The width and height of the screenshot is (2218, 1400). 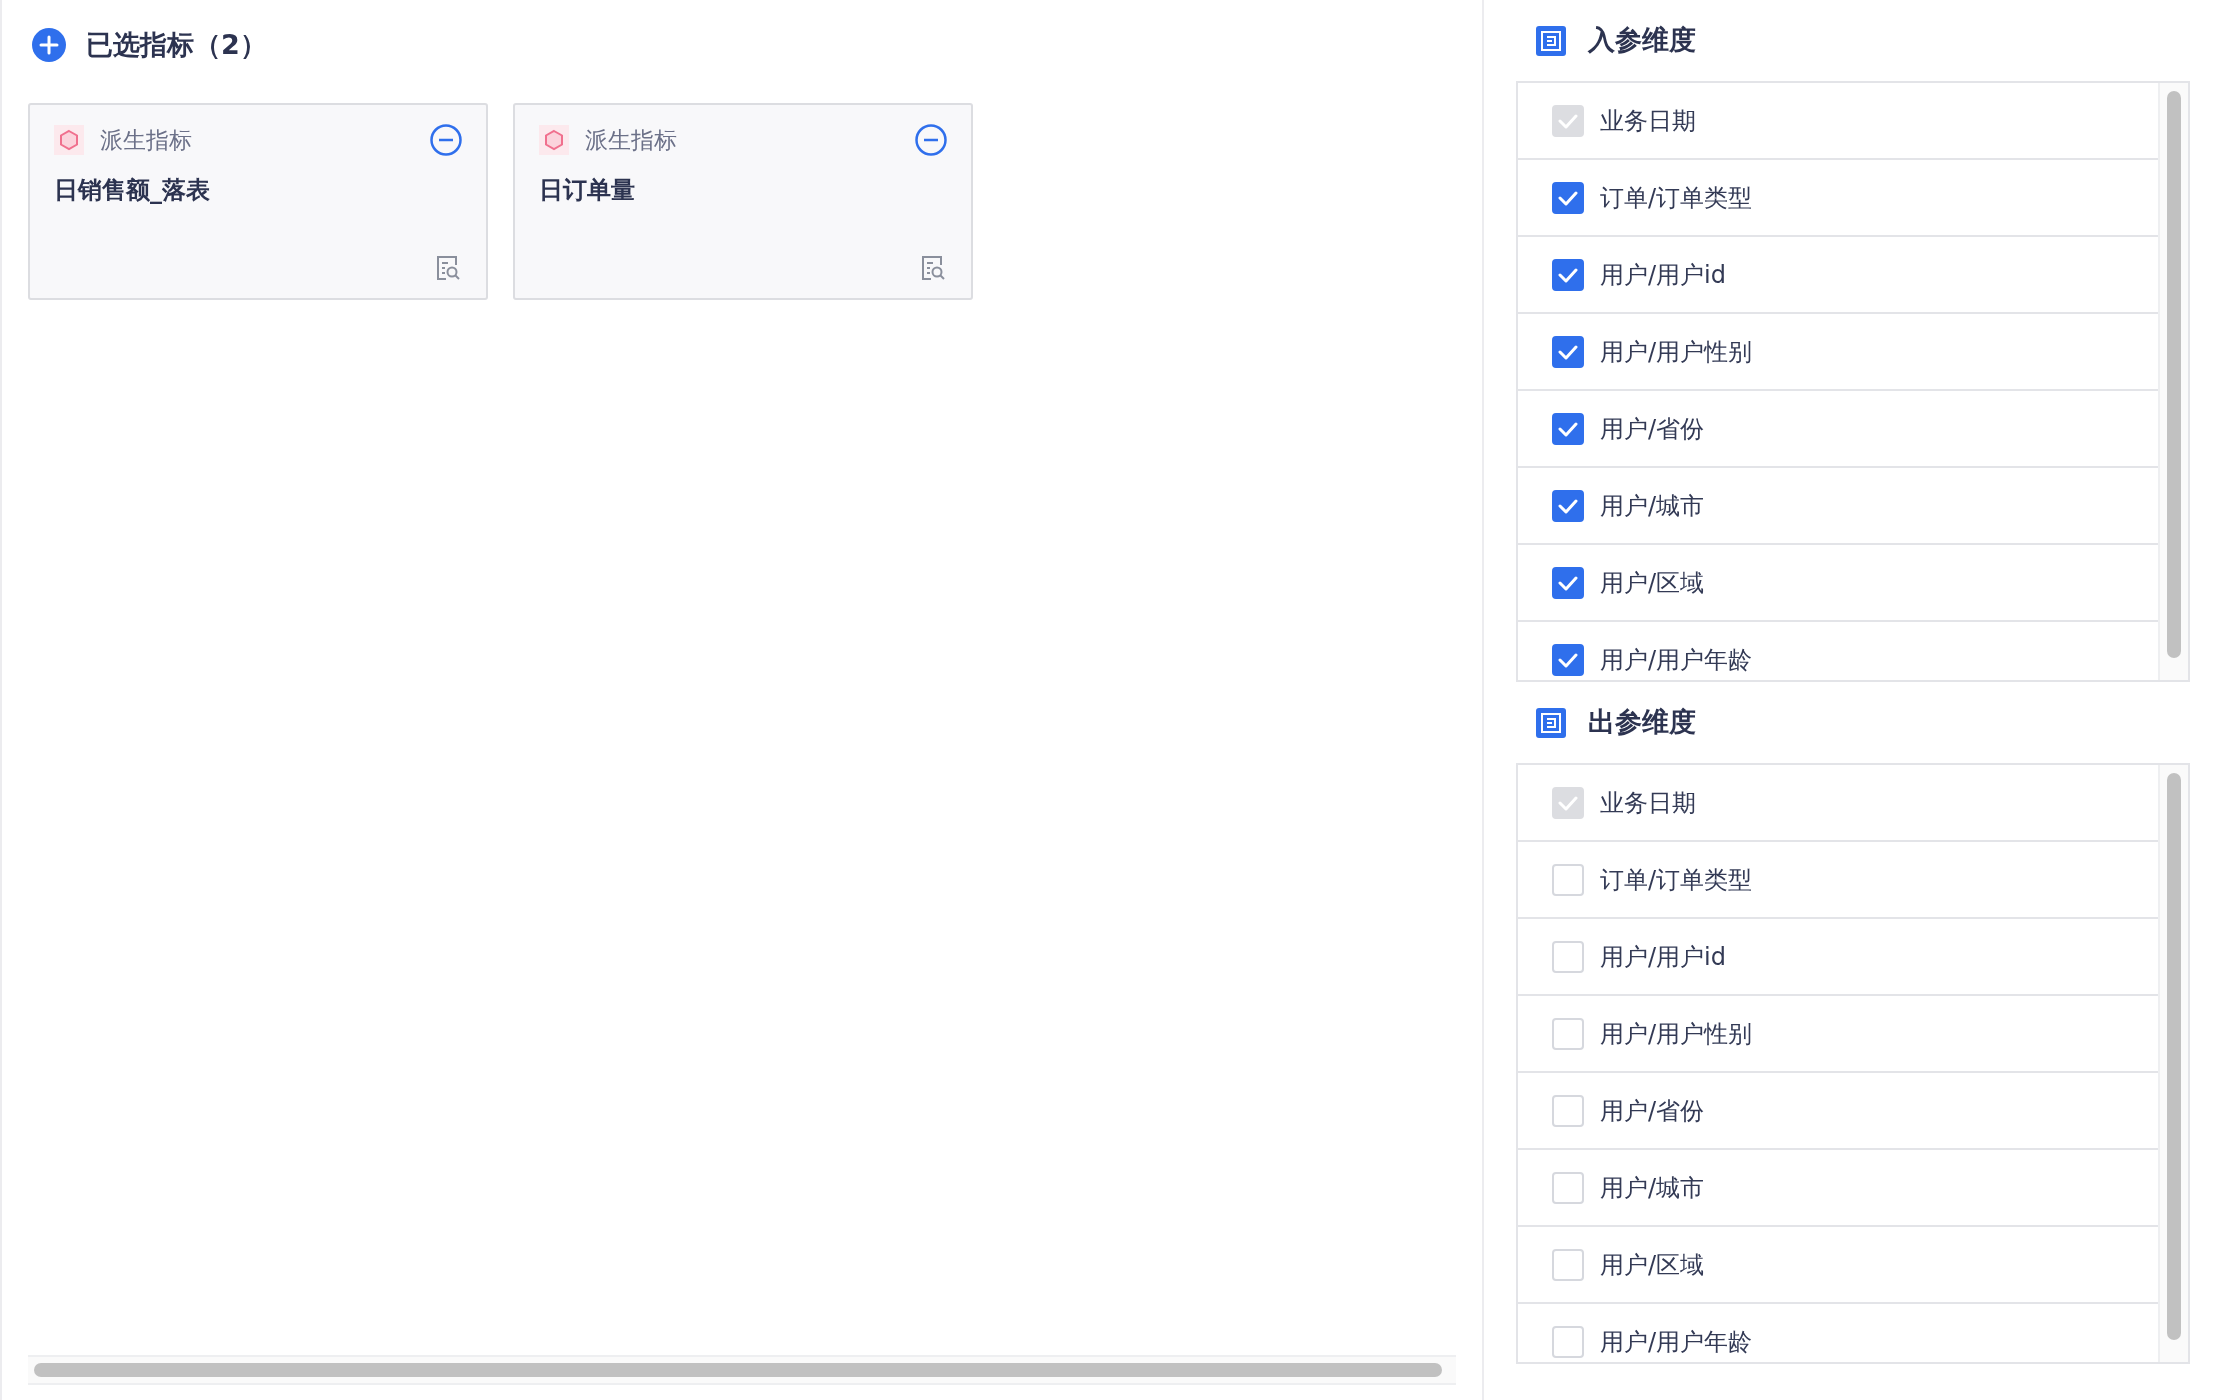 What do you see at coordinates (743, 201) in the screenshot?
I see `metric-card: 派生指标 日订单量` at bounding box center [743, 201].